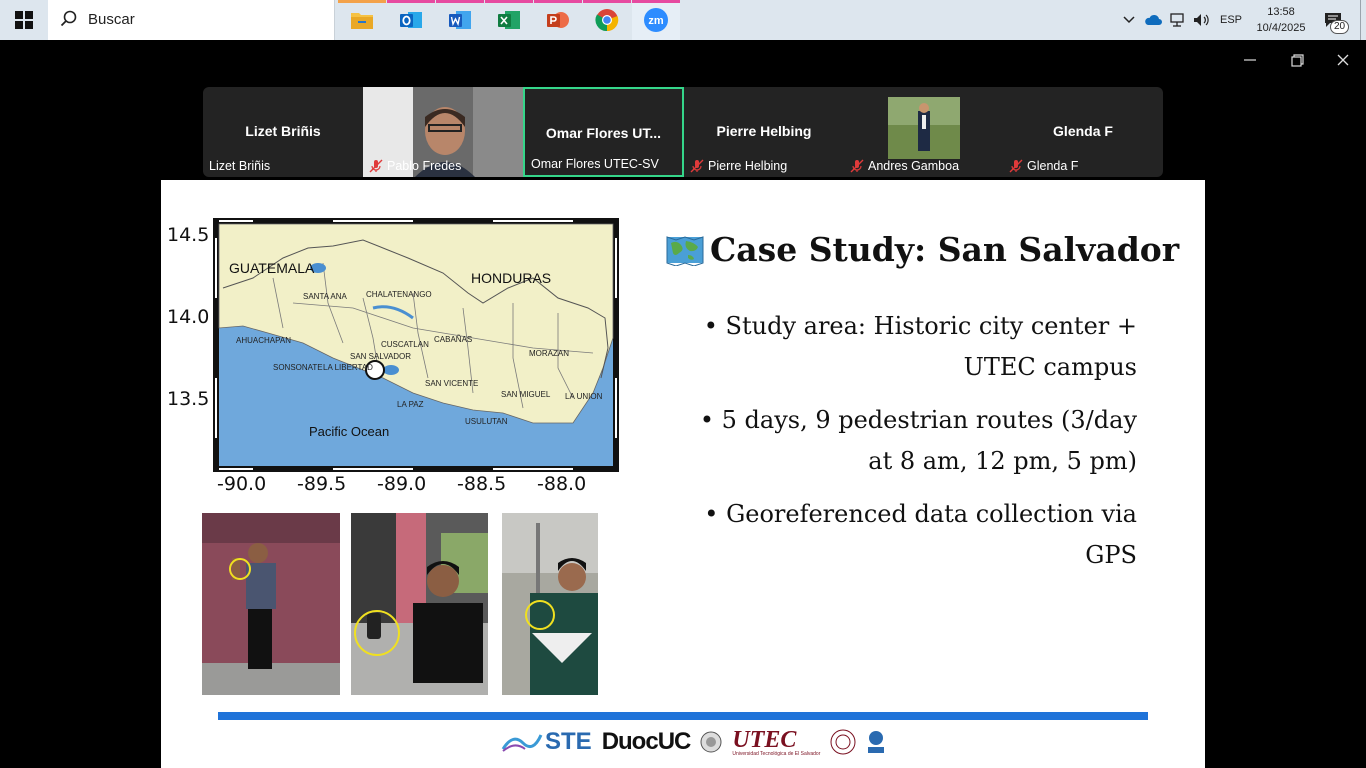 Image resolution: width=1366 pixels, height=768 pixels. What do you see at coordinates (764, 739) in the screenshot?
I see `utec-logo-text: UTEC` at bounding box center [764, 739].